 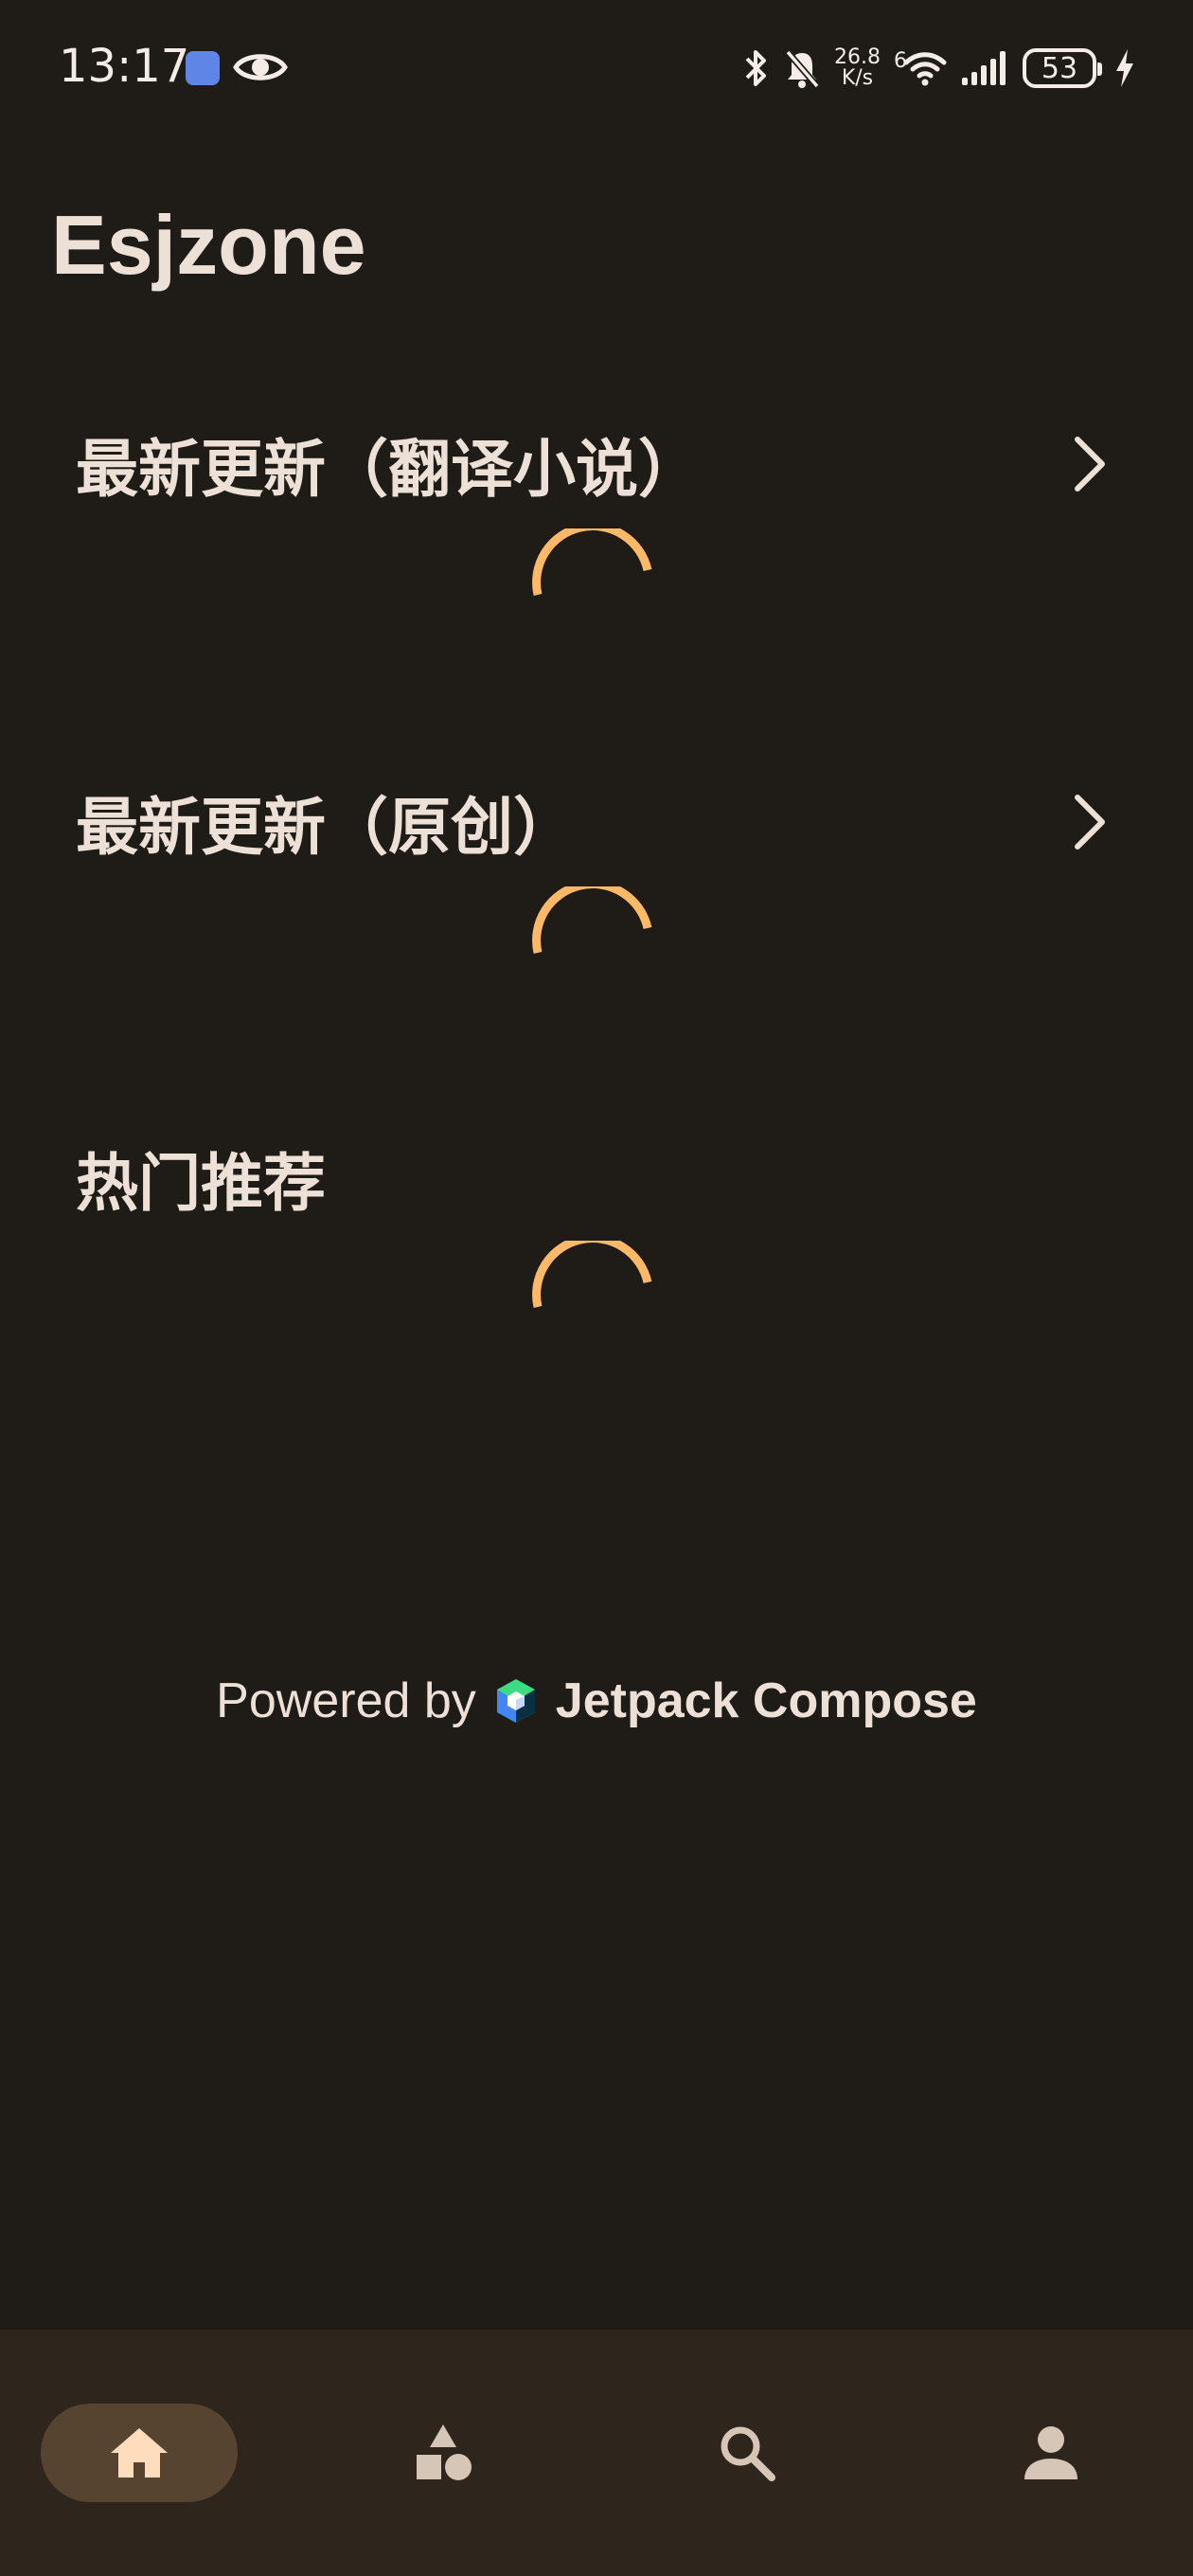 I want to click on section-header-hot-recommendations: 热门推荐, so click(x=596, y=1178).